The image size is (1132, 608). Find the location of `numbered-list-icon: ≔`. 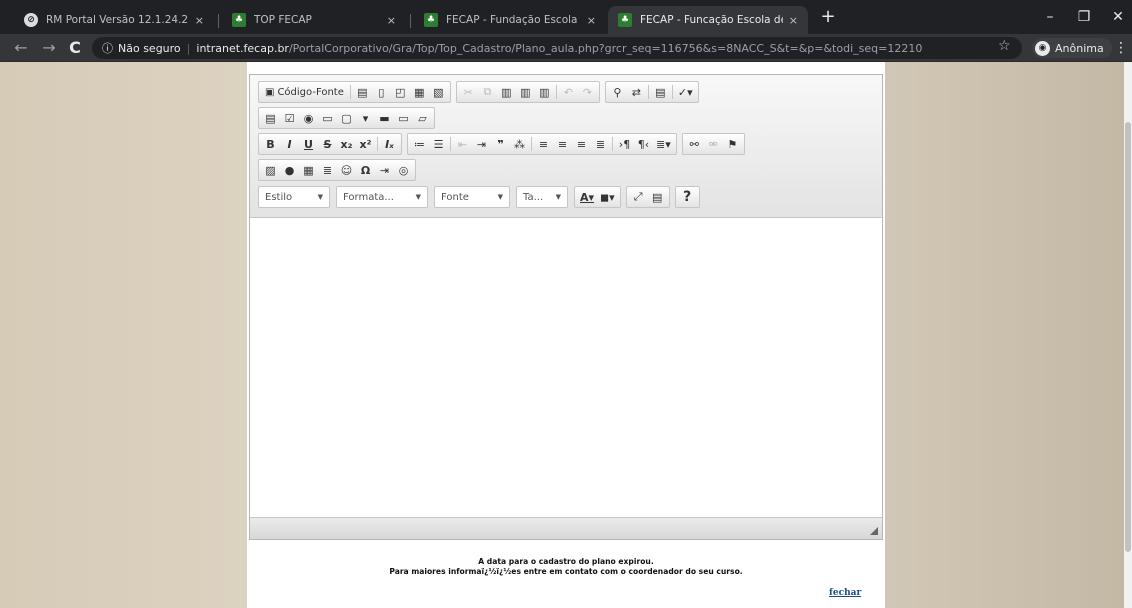

numbered-list-icon: ≔ is located at coordinates (419, 144).